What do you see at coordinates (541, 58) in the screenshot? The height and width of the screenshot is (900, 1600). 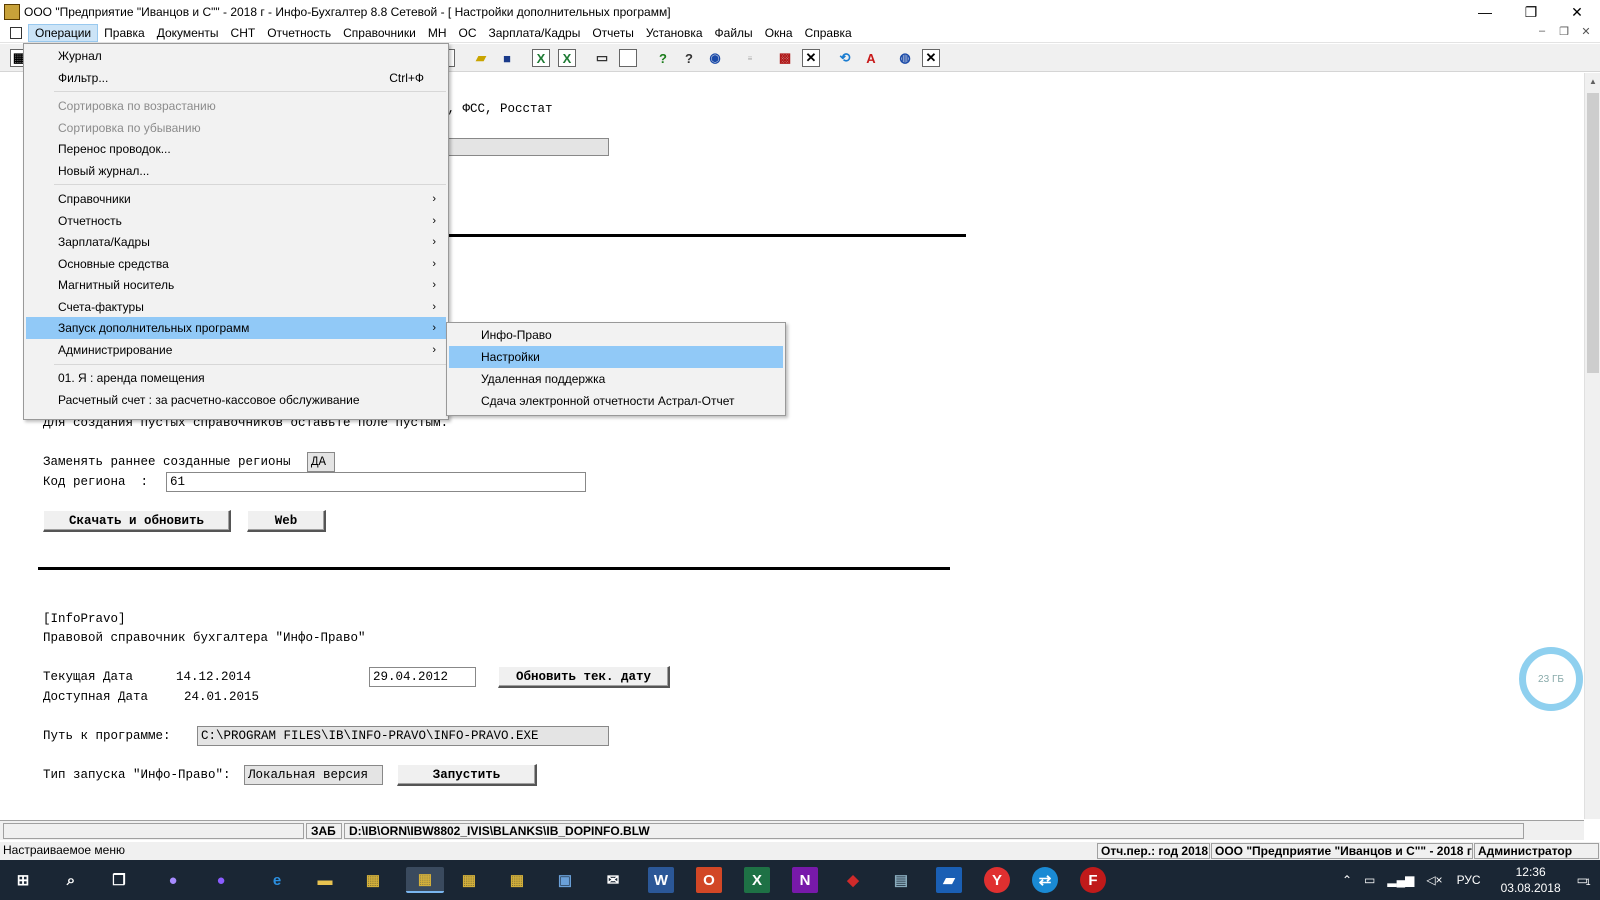 I see `excel-export-icon: X` at bounding box center [541, 58].